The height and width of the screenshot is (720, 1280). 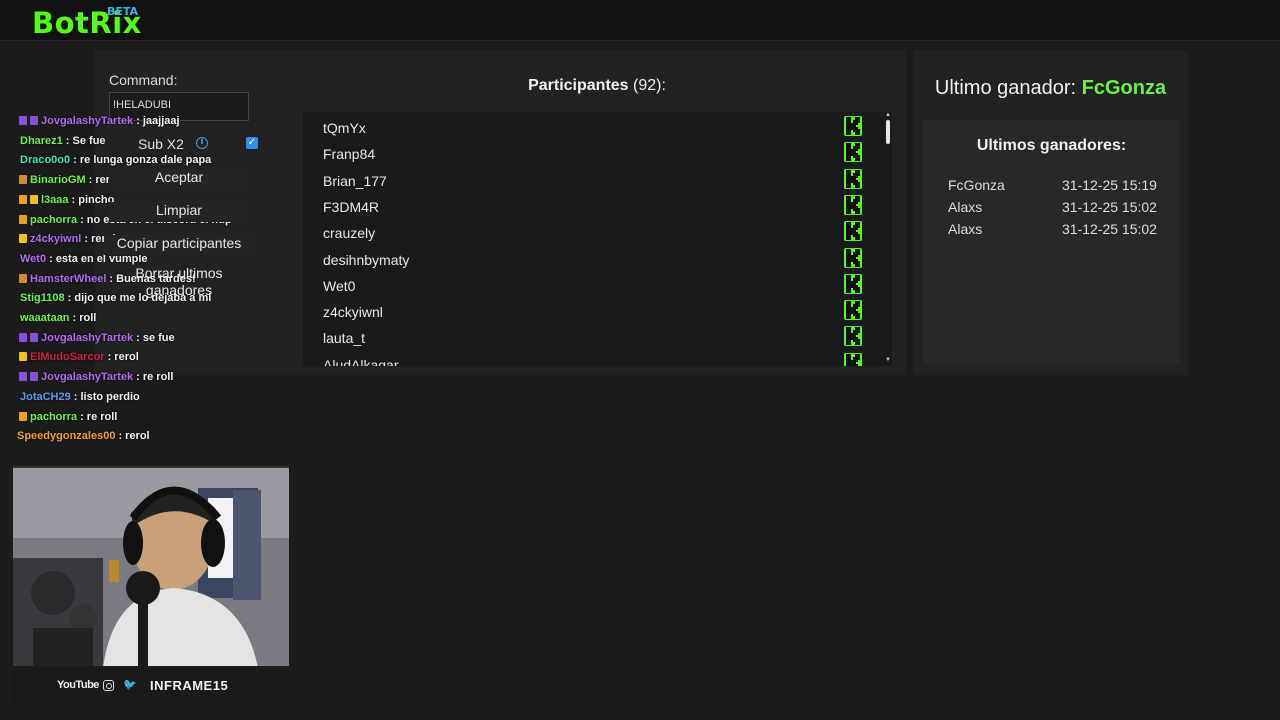 What do you see at coordinates (593, 358) in the screenshot?
I see `participant-row: AludAlkagar` at bounding box center [593, 358].